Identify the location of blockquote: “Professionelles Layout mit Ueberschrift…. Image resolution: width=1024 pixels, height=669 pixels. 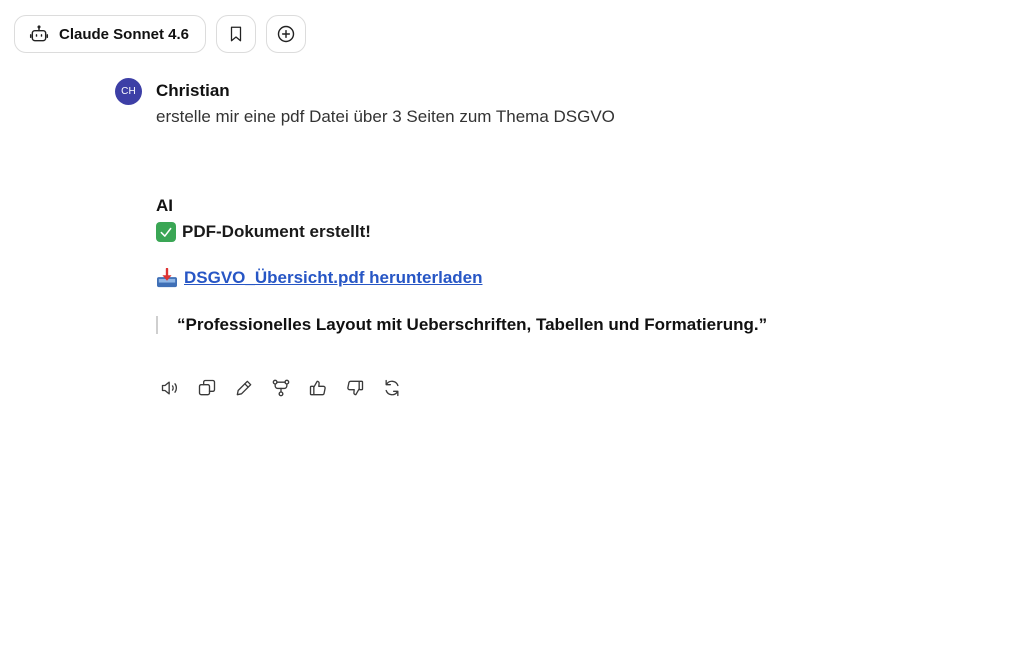
(566, 325).